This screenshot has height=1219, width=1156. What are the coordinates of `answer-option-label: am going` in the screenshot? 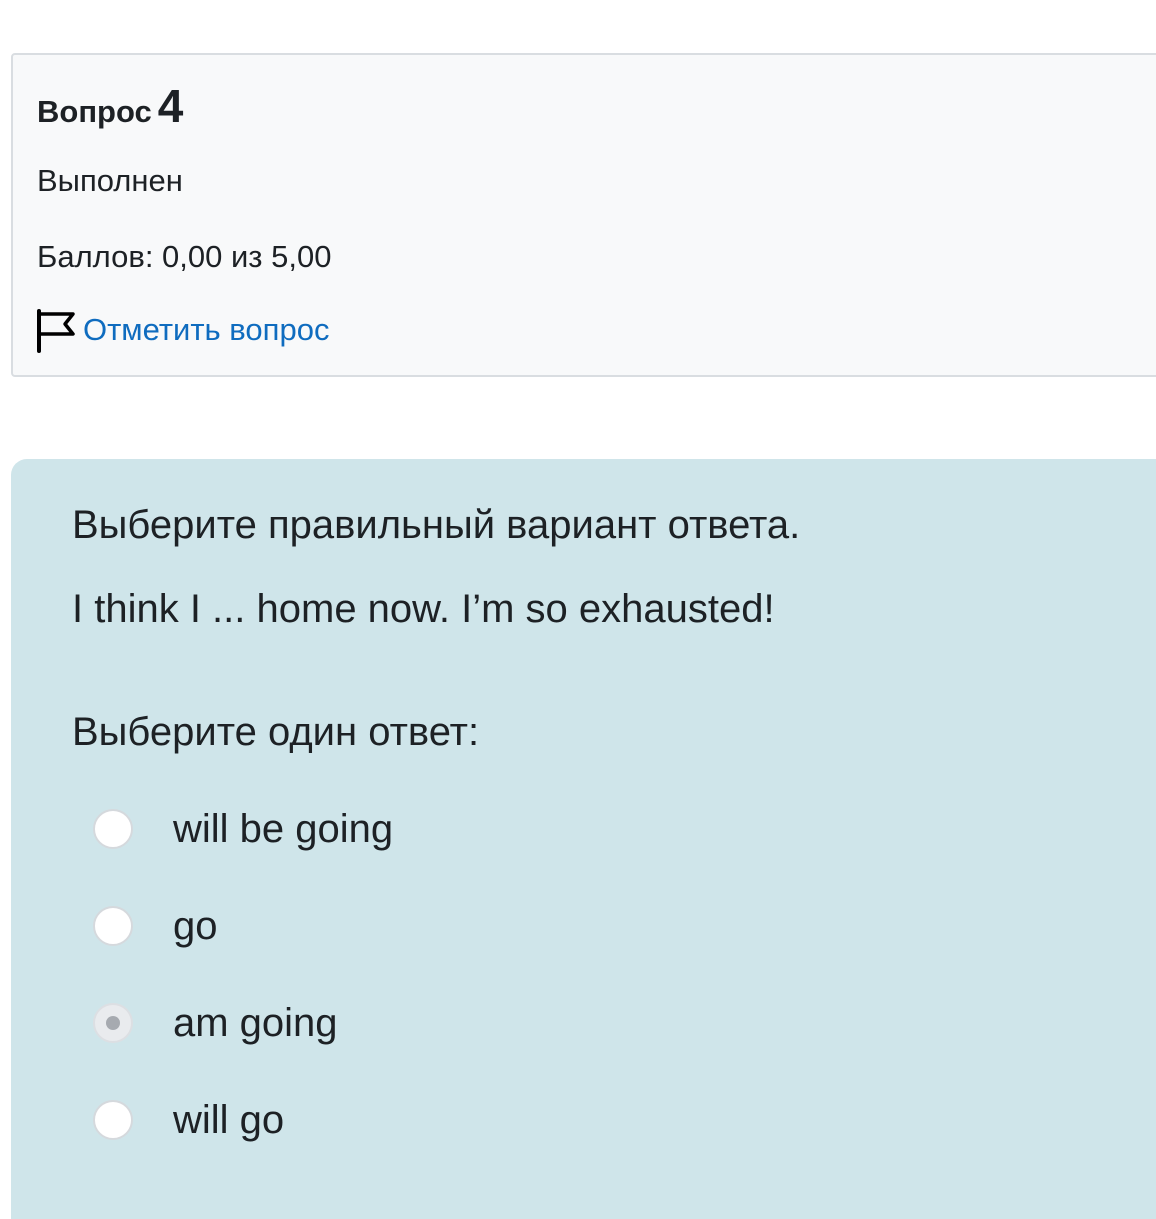 It's located at (255, 1023).